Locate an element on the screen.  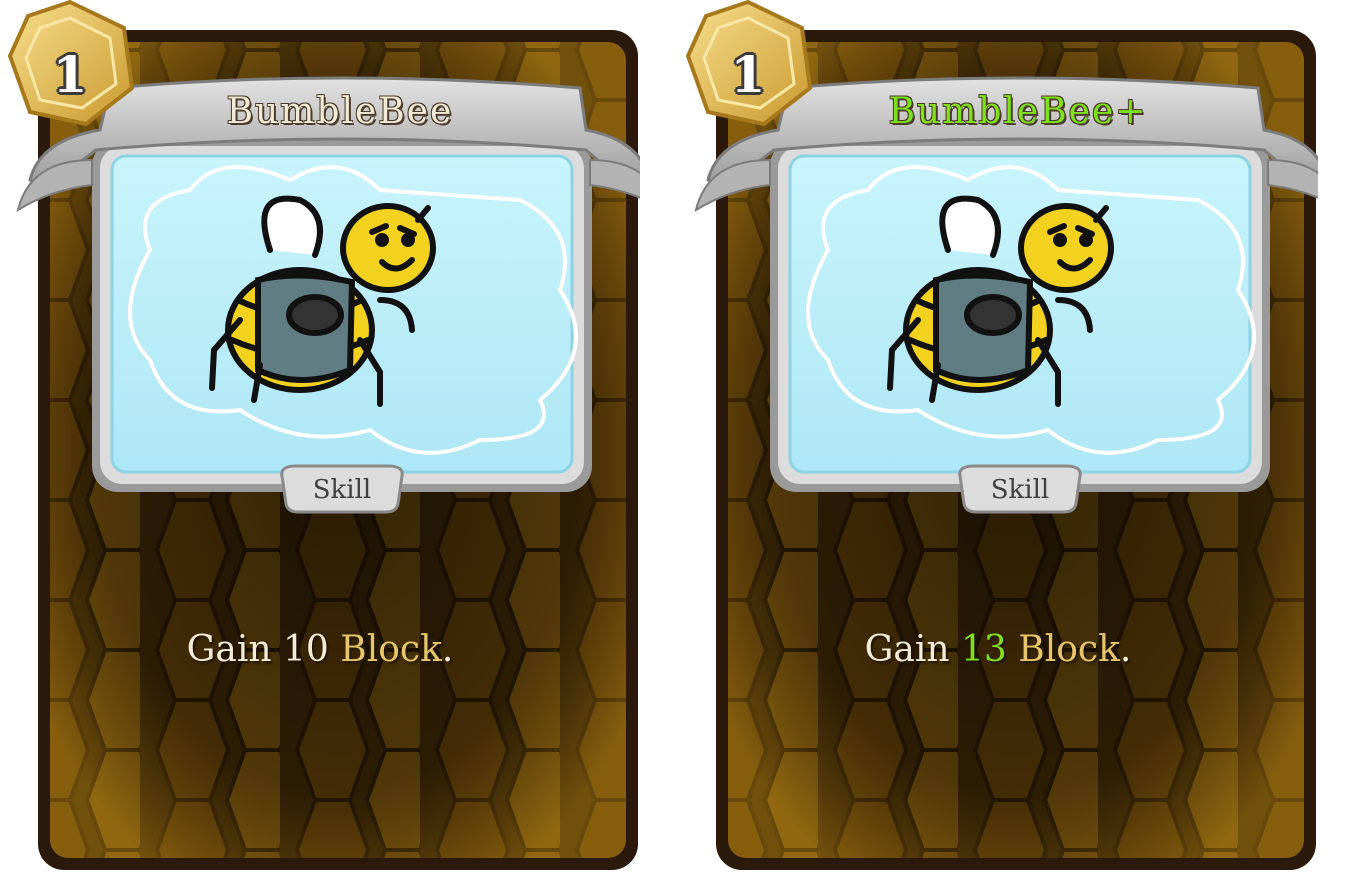
card-title: BumbleBee+ is located at coordinates (1018, 111).